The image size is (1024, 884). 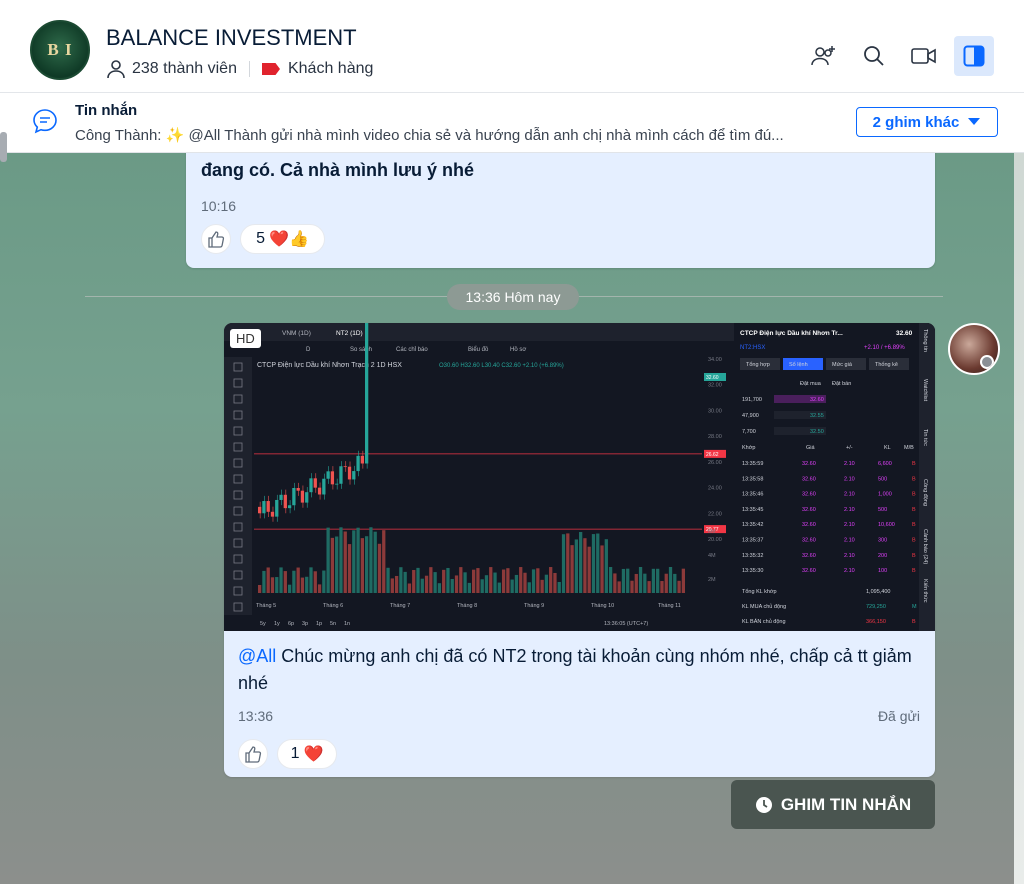 I want to click on group-tag: Khách hàng, so click(x=330, y=69).